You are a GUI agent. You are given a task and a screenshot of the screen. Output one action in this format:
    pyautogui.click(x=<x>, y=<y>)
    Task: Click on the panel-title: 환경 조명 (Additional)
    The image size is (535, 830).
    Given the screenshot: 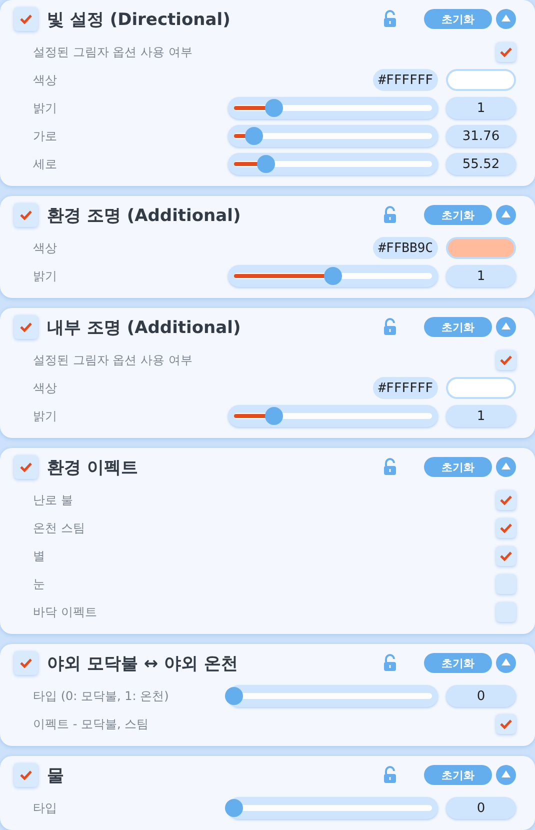 What is the action you would take?
    pyautogui.click(x=144, y=215)
    